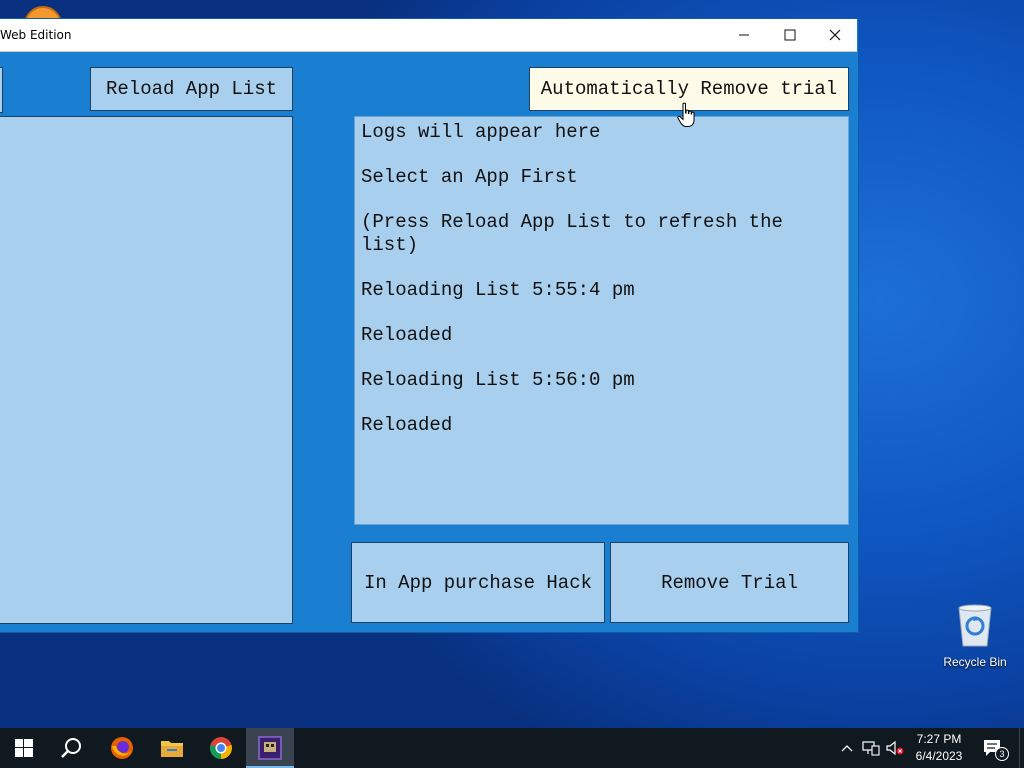  I want to click on volume-muted-icon, so click(895, 748).